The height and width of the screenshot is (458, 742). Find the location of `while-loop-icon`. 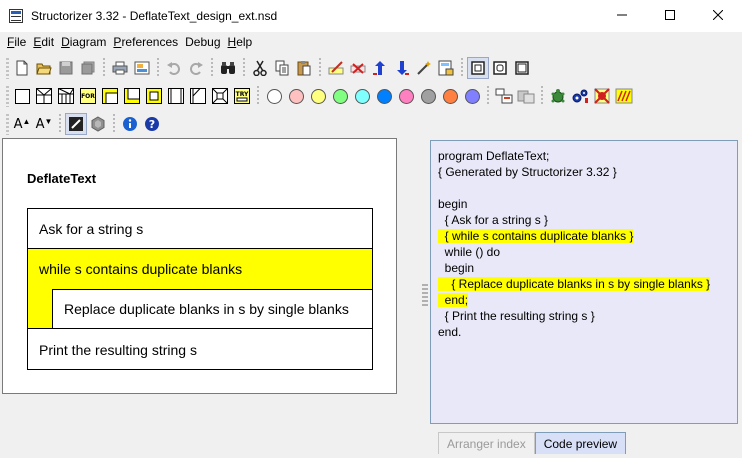

while-loop-icon is located at coordinates (110, 96).